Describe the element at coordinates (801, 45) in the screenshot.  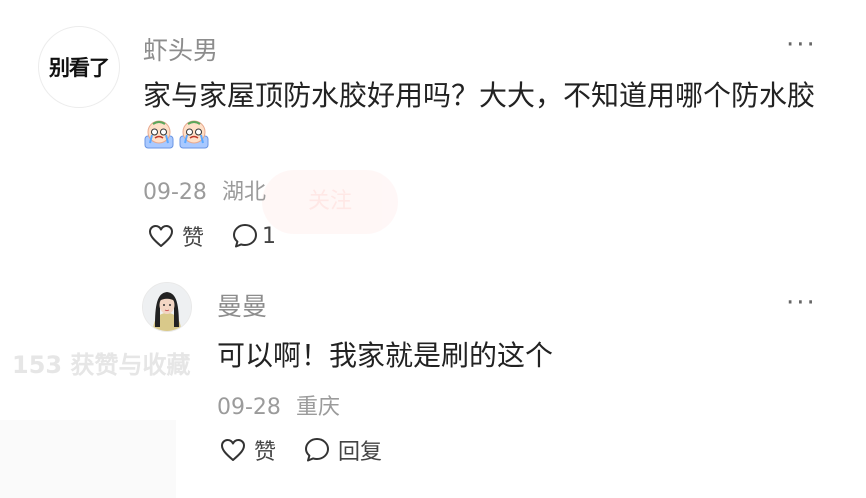
I see `more-options-button: ···` at that location.